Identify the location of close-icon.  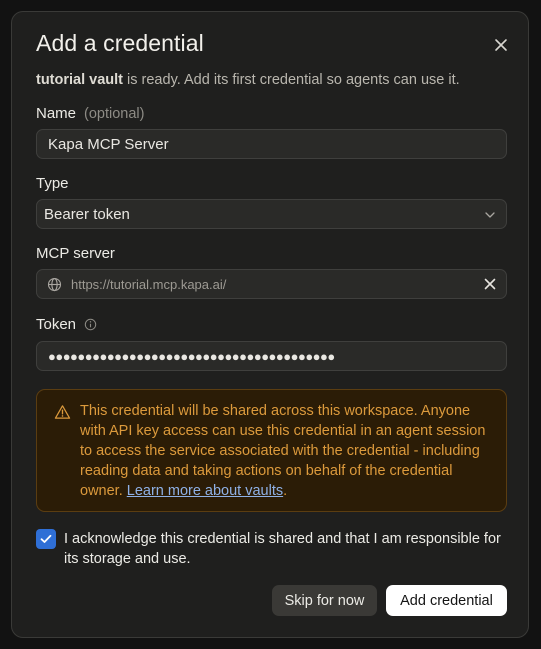
(501, 45).